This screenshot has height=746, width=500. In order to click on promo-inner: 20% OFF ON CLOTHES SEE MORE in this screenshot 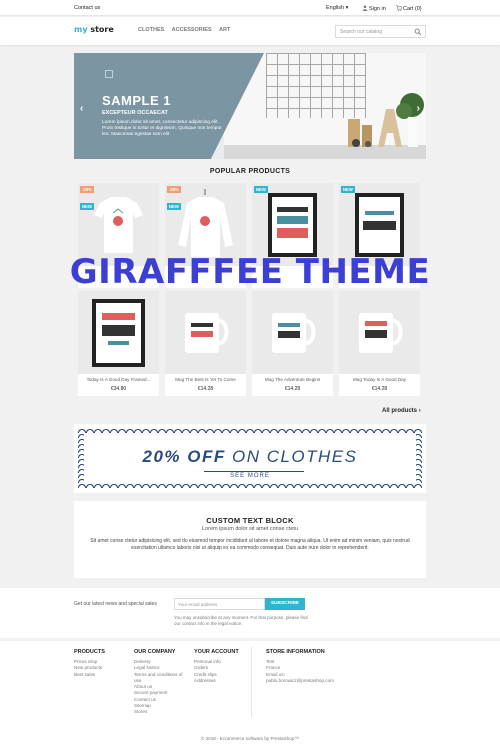, I will do `click(250, 458)`.